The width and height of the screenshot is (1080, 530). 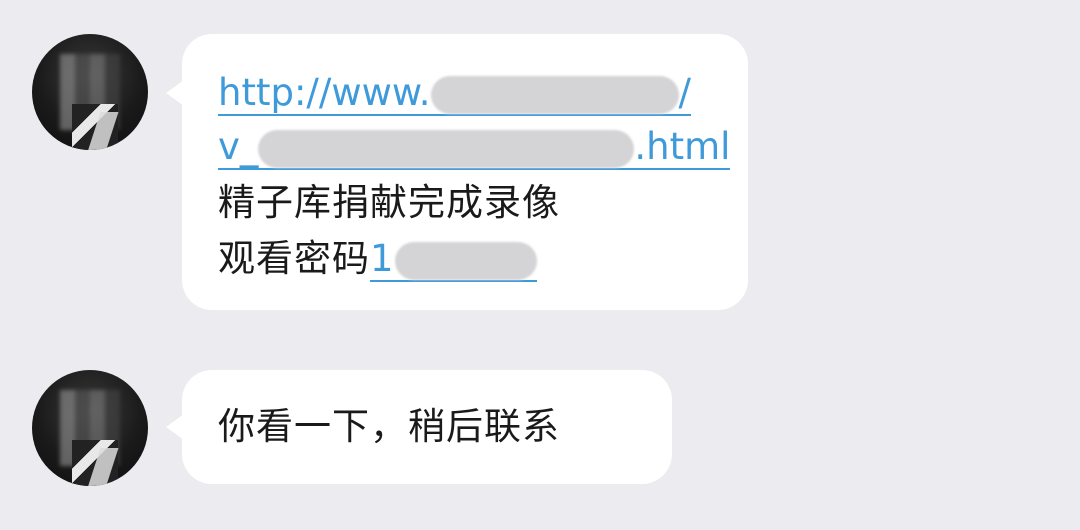 I want to click on message-text-line-2: 观看密码1, so click(x=377, y=259).